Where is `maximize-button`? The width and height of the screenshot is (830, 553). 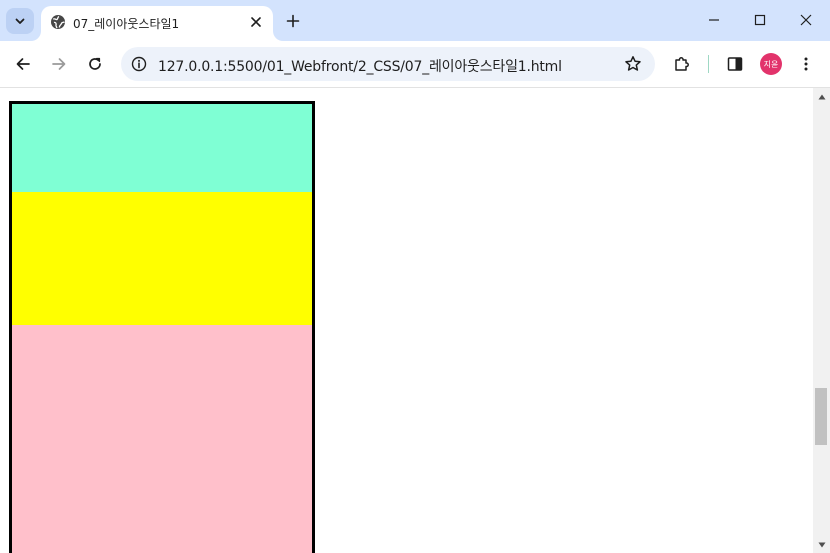 maximize-button is located at coordinates (760, 20).